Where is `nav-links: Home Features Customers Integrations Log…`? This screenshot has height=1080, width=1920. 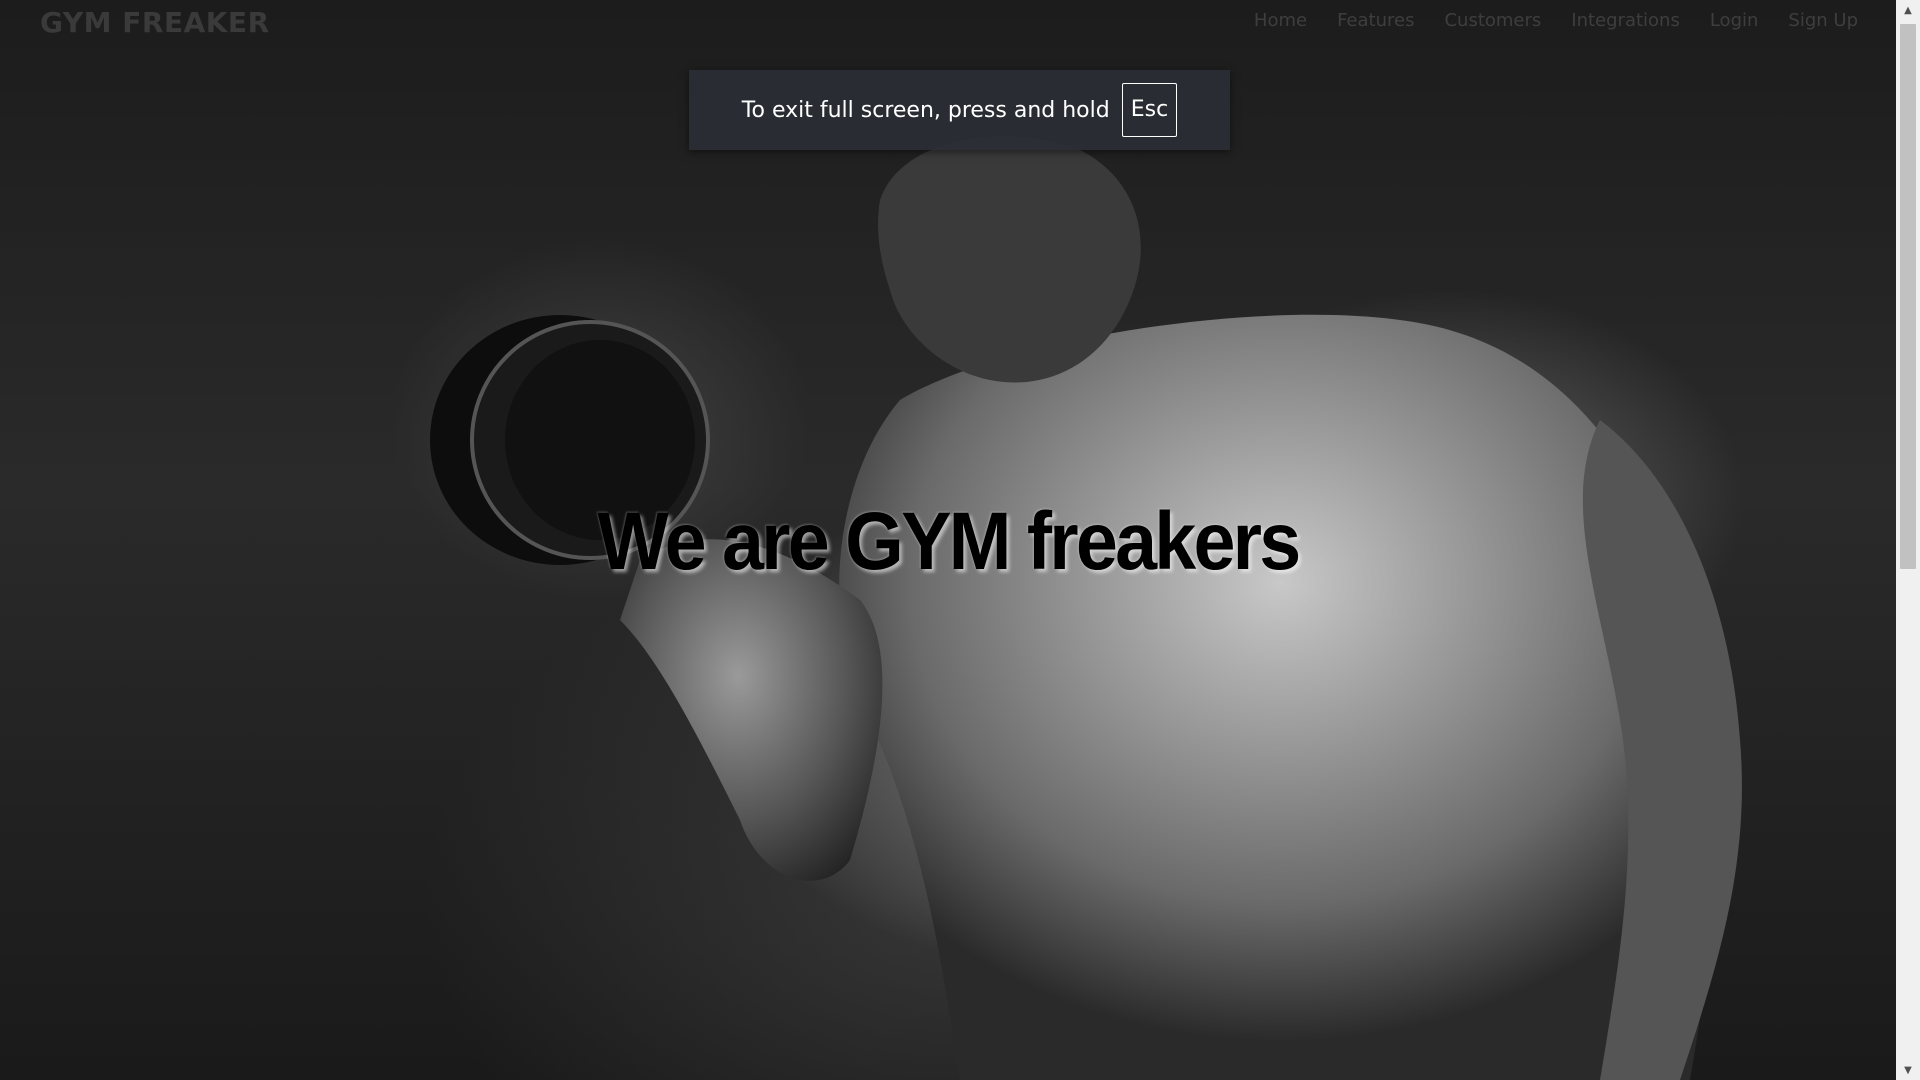 nav-links: Home Features Customers Integrations Log… is located at coordinates (1556, 20).